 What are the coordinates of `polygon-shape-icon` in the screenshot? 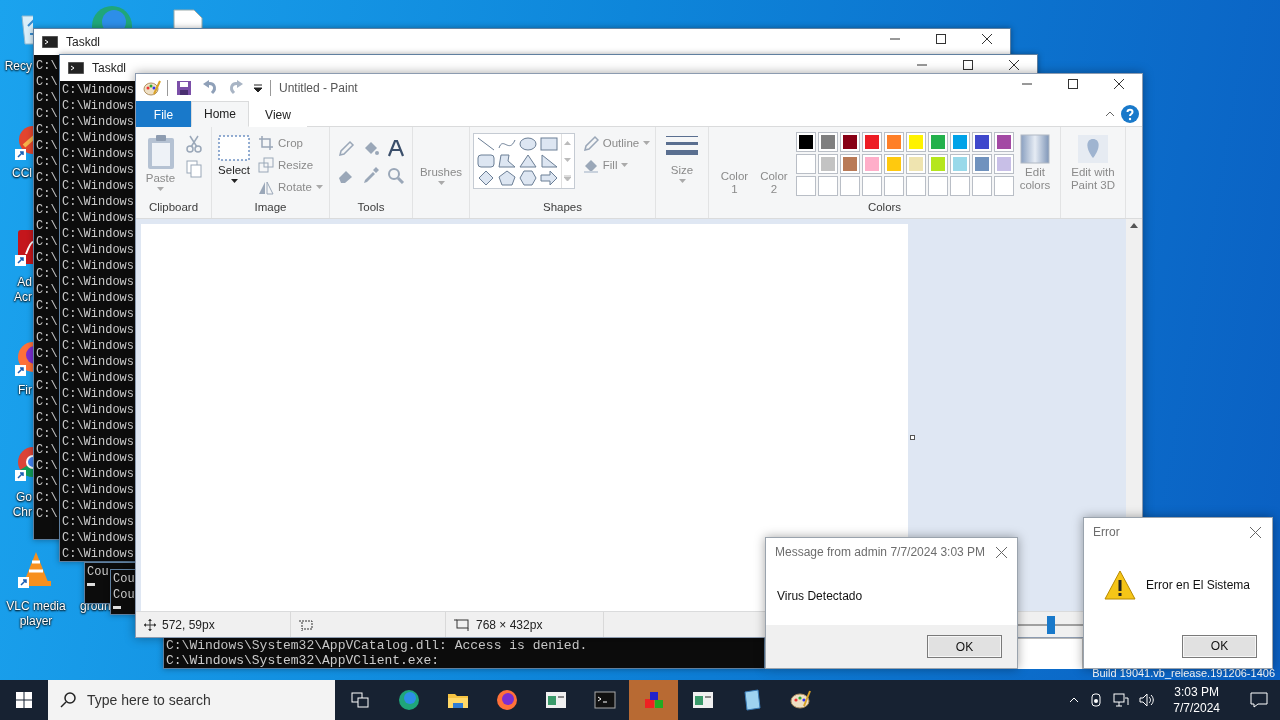 It's located at (506, 161).